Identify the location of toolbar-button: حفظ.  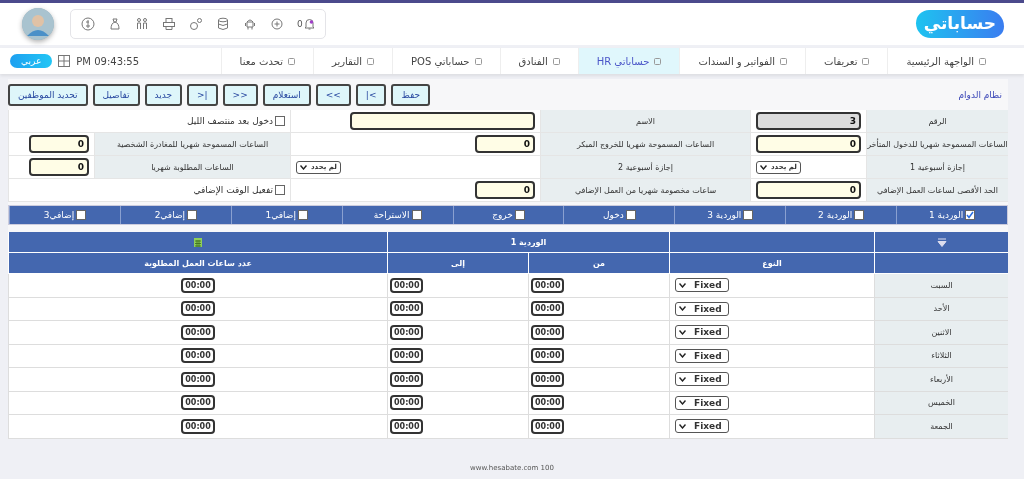
(411, 95).